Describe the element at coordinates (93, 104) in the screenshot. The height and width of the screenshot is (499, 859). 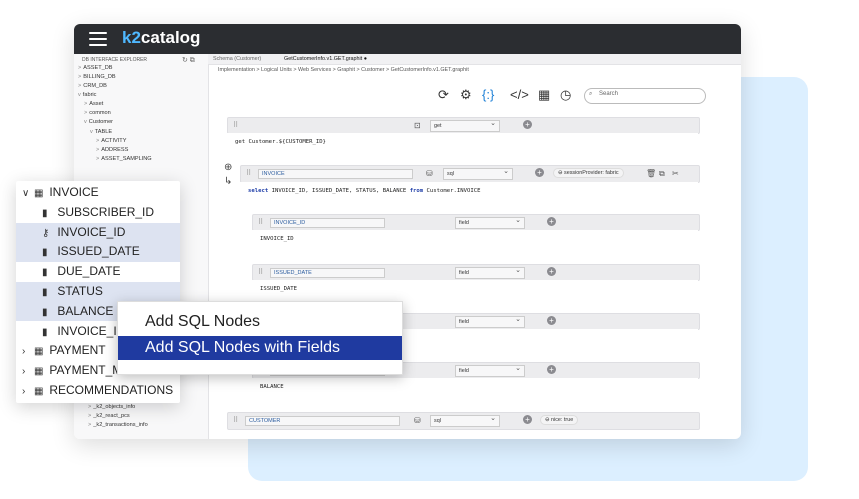
I see `sidebar-tree-item: > Asset` at that location.